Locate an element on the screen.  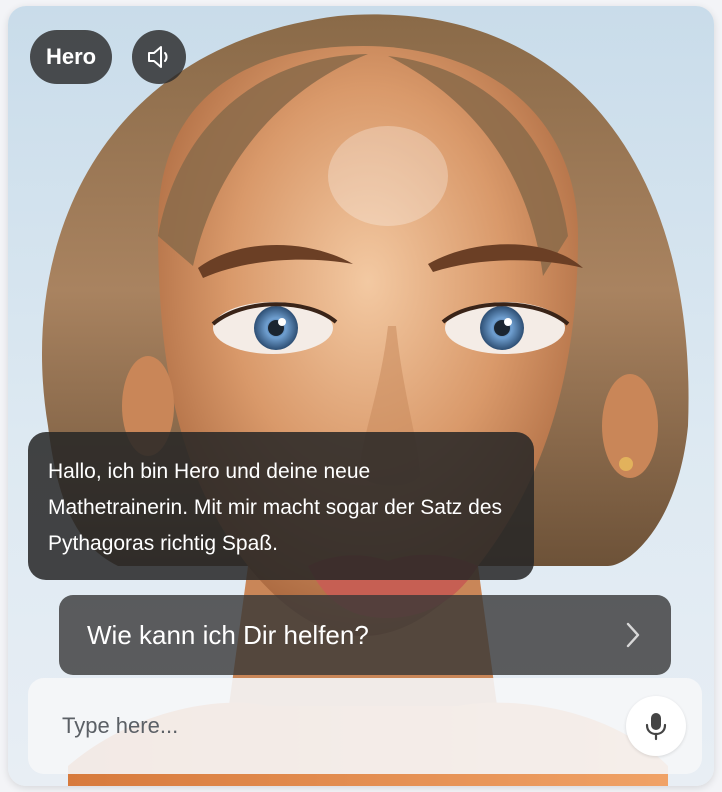
suggestion-button: Wie kann ich Dir helfen? is located at coordinates (365, 635).